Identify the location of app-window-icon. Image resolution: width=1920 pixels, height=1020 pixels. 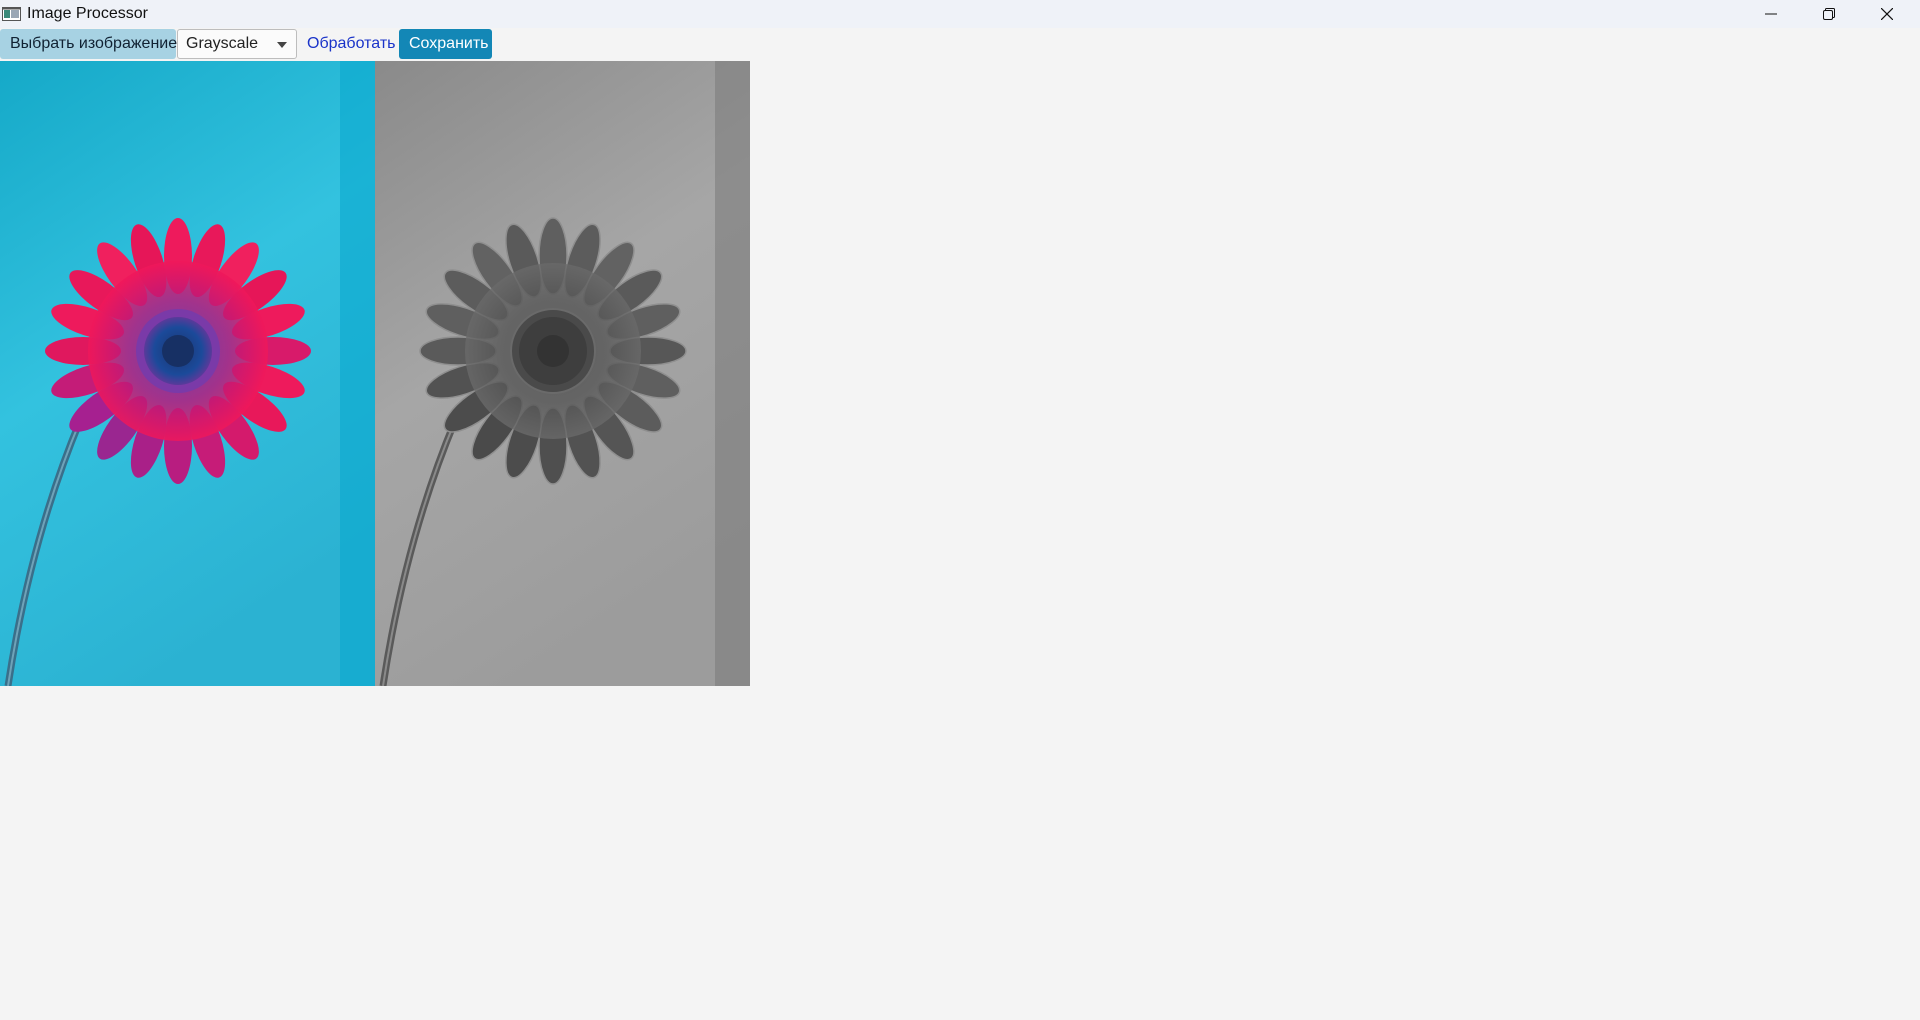
(11, 14).